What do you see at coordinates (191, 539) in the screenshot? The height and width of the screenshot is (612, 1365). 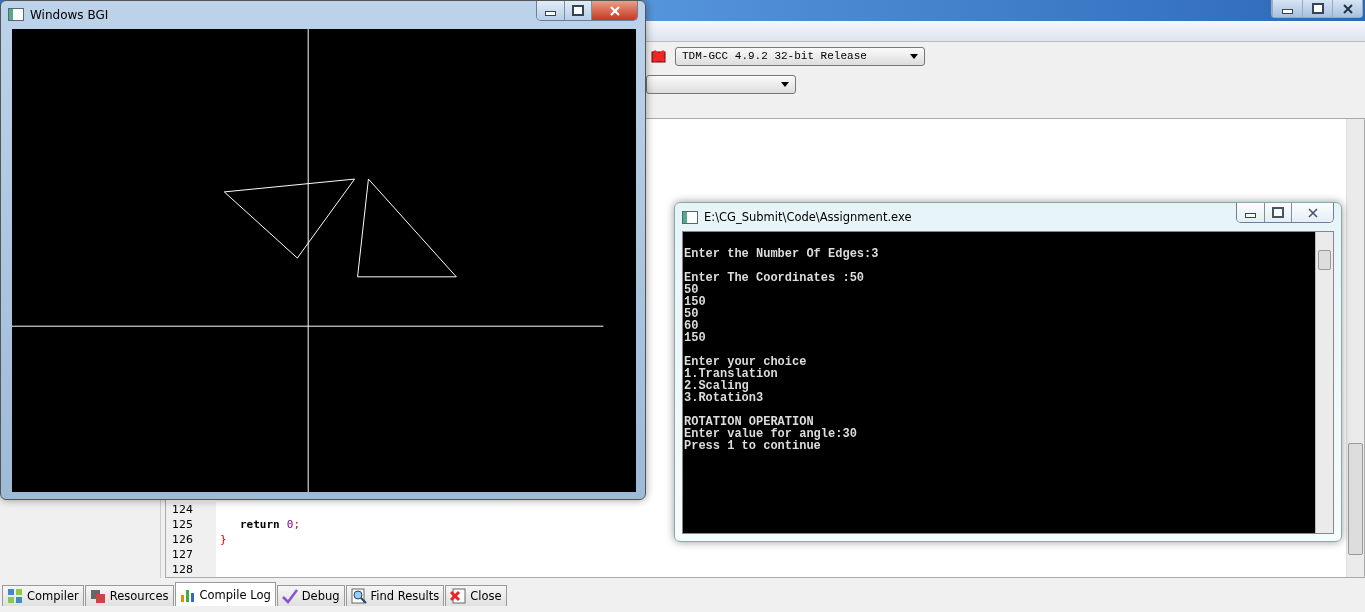 I see `line-number: 126` at bounding box center [191, 539].